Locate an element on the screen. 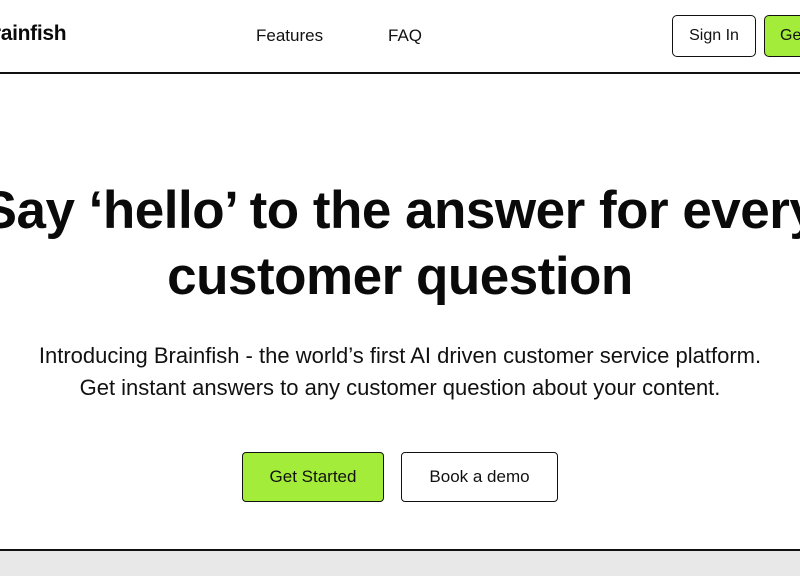 Image resolution: width=800 pixels, height=576 pixels. get-started-button: Get Started is located at coordinates (313, 477).